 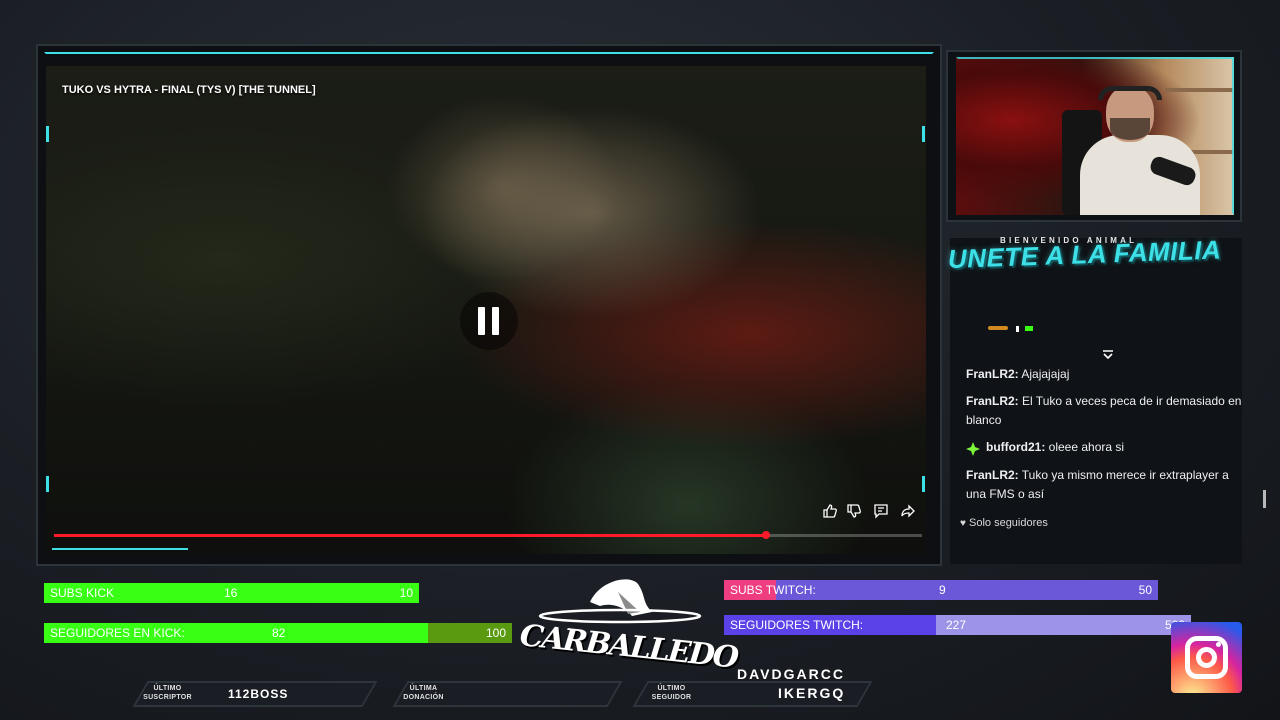 What do you see at coordinates (963, 523) in the screenshot?
I see `heart-icon: ♥` at bounding box center [963, 523].